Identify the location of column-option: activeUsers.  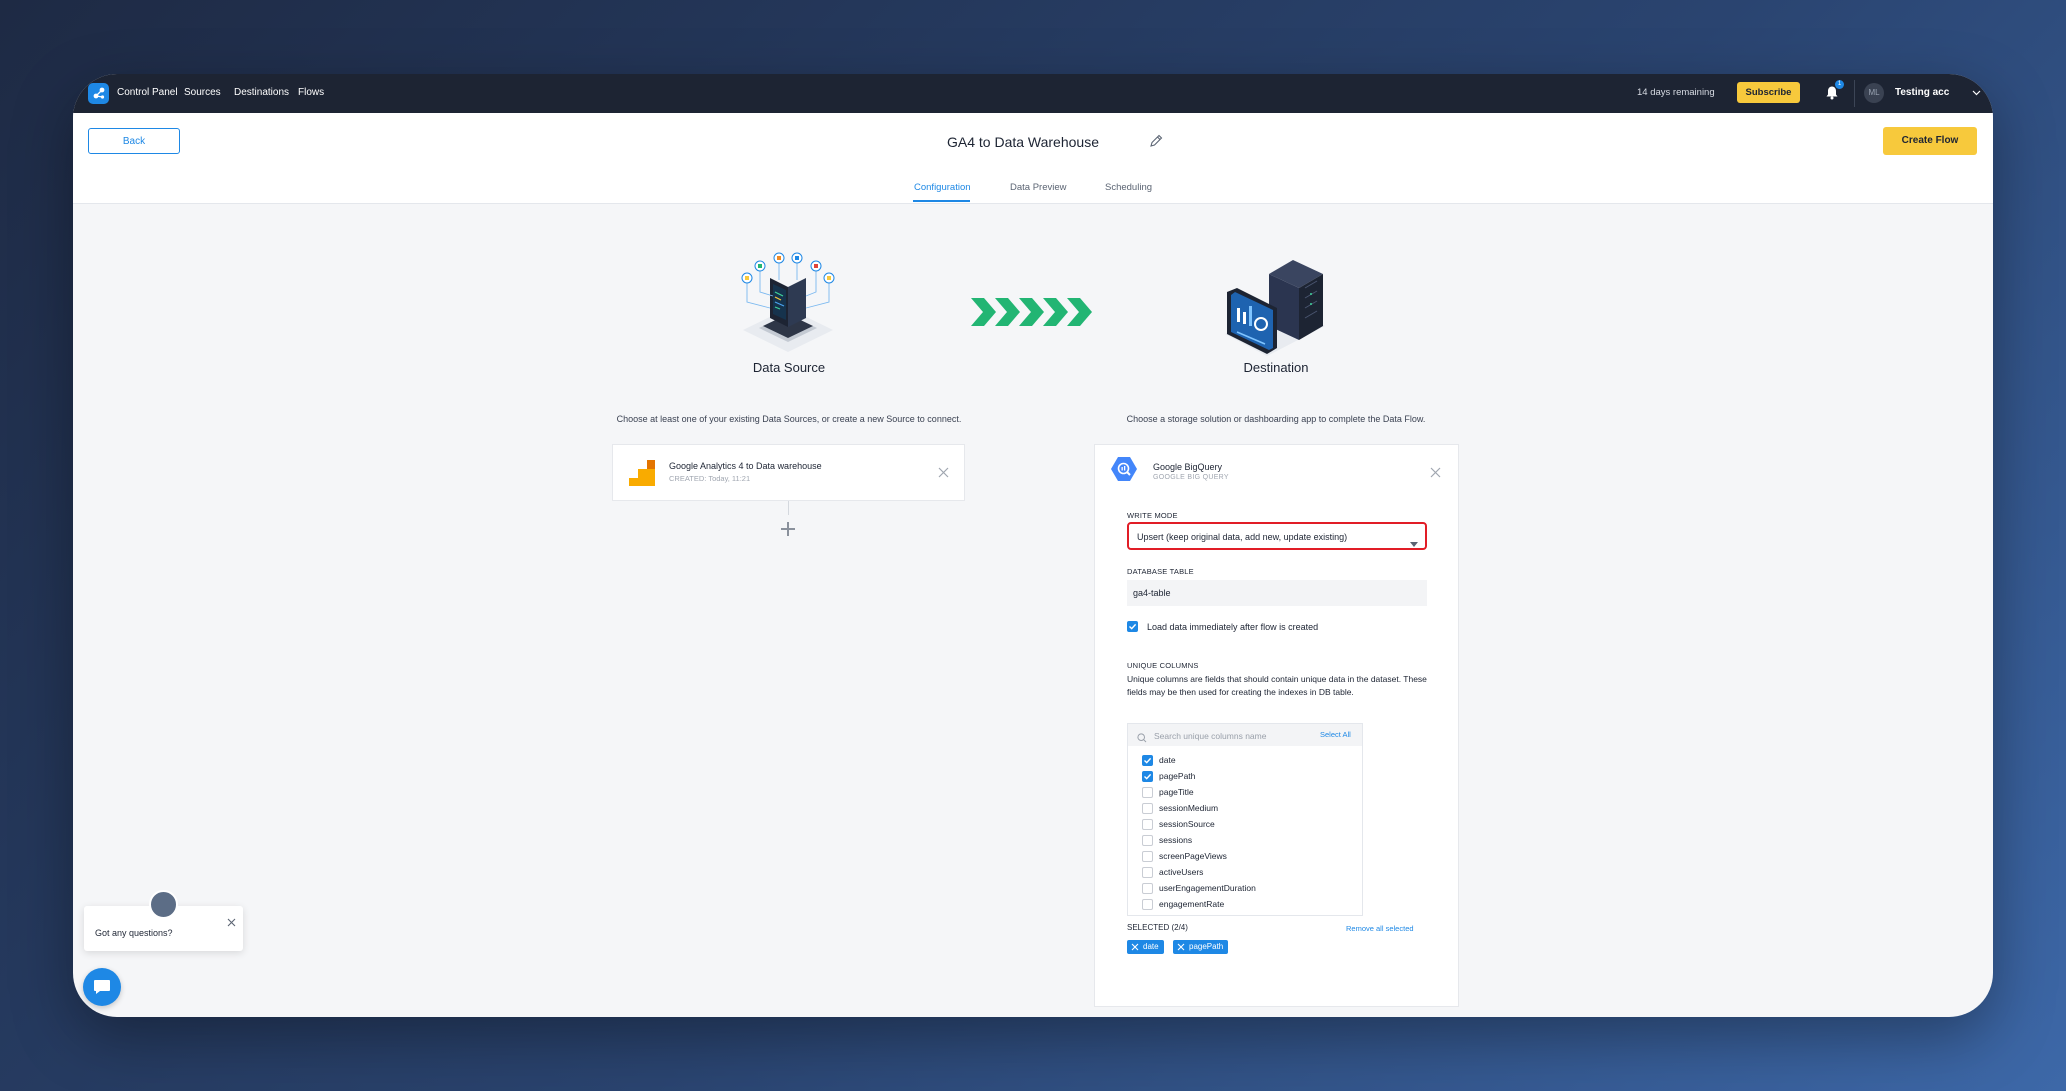
(1247, 873).